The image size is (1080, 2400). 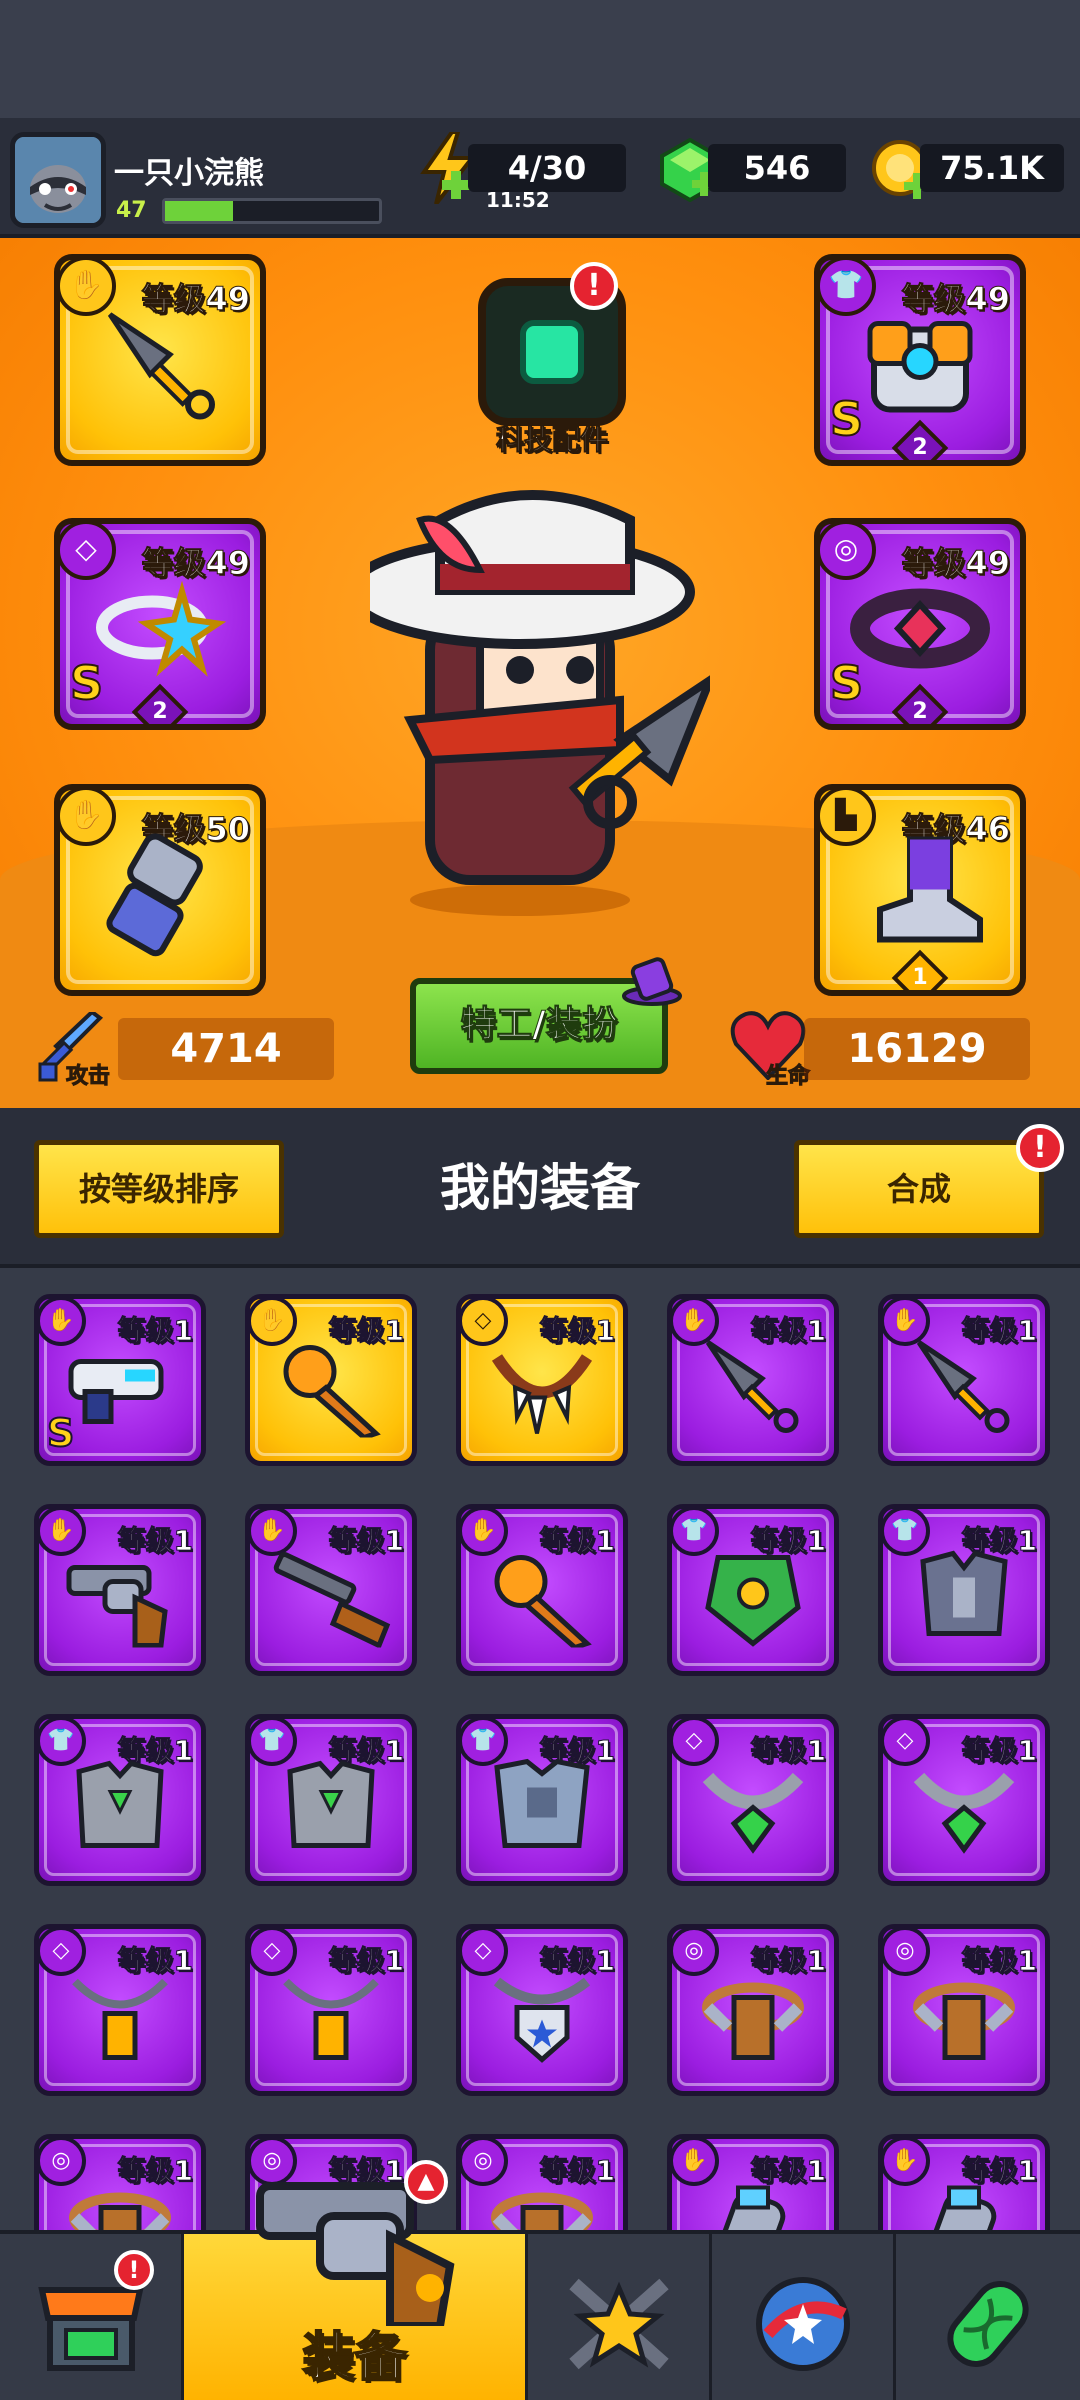 I want to click on gem-value: 546, so click(x=777, y=168).